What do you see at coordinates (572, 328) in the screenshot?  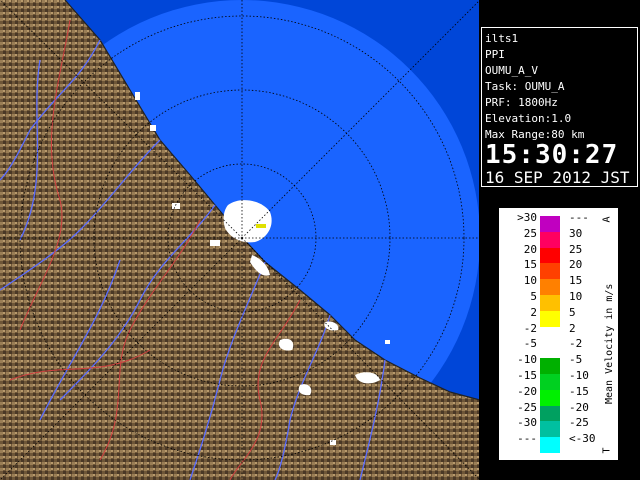 I see `legend-right-label: 2` at bounding box center [572, 328].